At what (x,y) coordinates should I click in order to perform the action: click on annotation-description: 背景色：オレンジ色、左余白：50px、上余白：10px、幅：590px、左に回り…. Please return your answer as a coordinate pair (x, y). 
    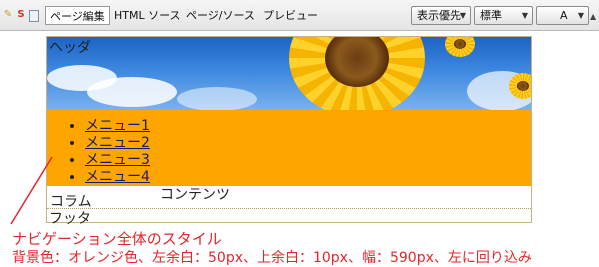
    Looking at the image, I should click on (272, 258).